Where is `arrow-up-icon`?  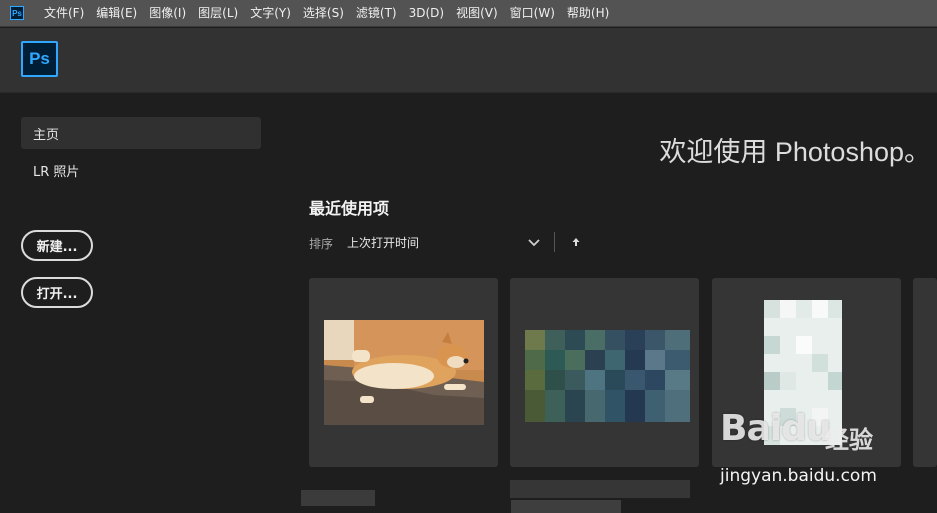 arrow-up-icon is located at coordinates (576, 242).